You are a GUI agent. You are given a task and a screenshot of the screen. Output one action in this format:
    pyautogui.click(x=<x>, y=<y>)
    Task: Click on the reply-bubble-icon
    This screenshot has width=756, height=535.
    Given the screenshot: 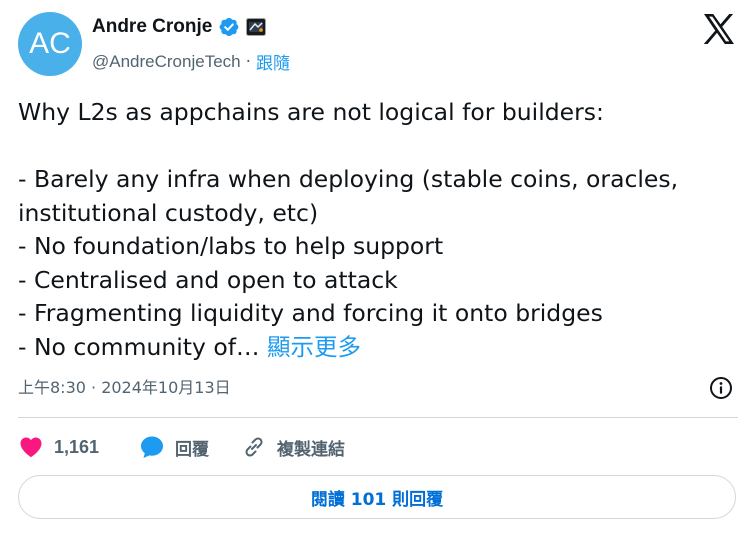 What is the action you would take?
    pyautogui.click(x=152, y=447)
    